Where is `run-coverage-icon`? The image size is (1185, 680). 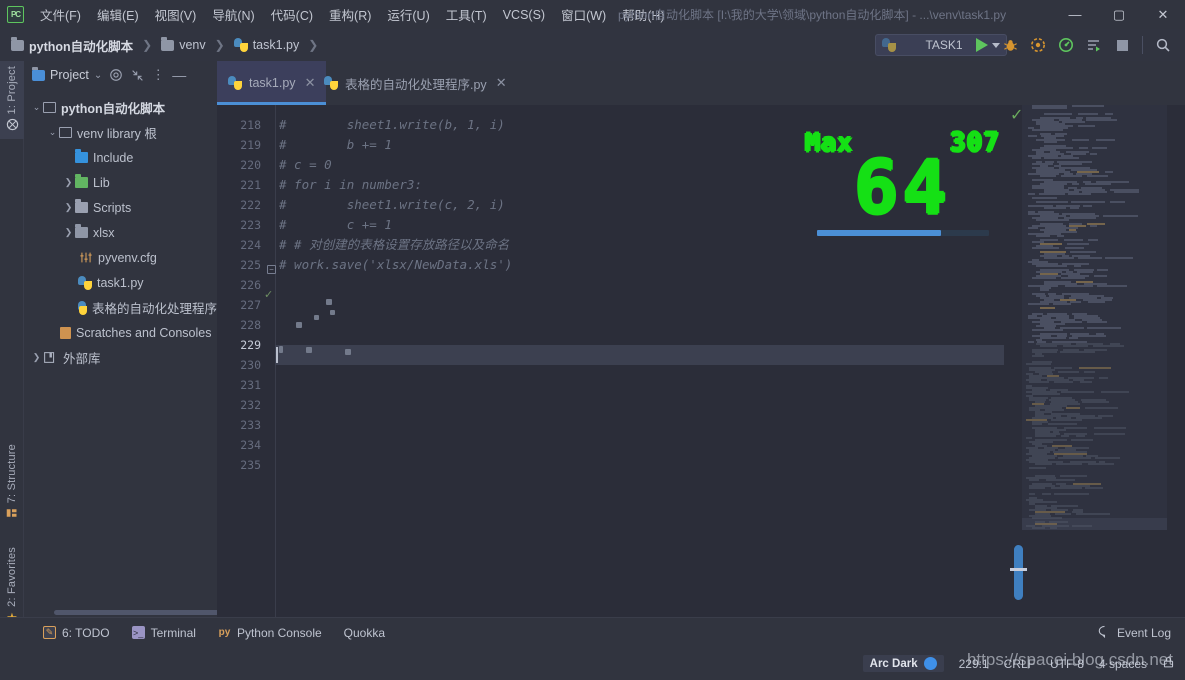 run-coverage-icon is located at coordinates (1038, 45).